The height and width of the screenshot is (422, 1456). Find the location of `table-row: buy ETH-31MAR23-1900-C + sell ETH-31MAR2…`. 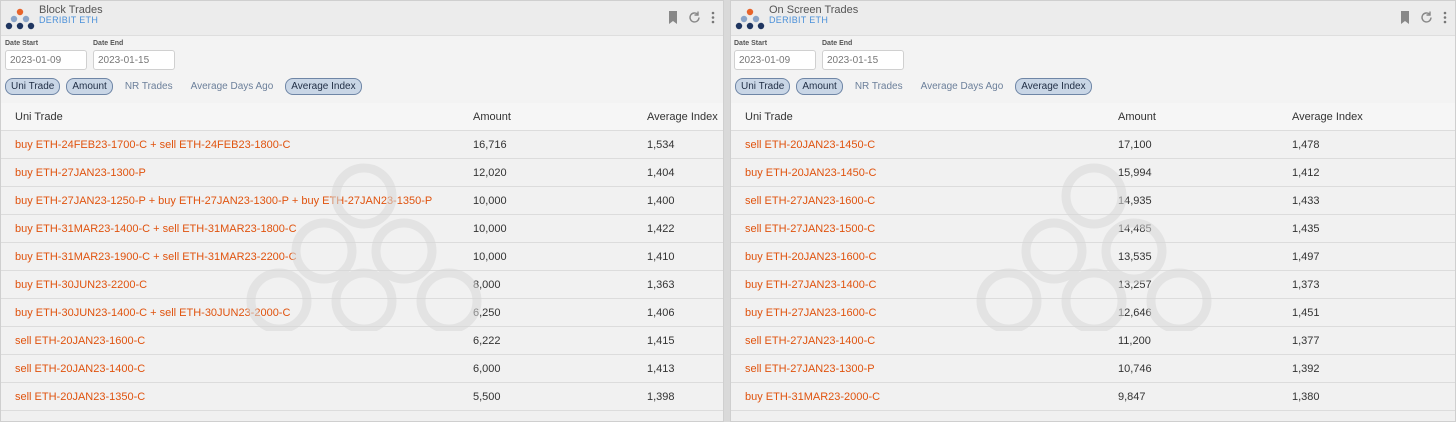

table-row: buy ETH-31MAR23-1900-C + sell ETH-31MAR2… is located at coordinates (362, 257).